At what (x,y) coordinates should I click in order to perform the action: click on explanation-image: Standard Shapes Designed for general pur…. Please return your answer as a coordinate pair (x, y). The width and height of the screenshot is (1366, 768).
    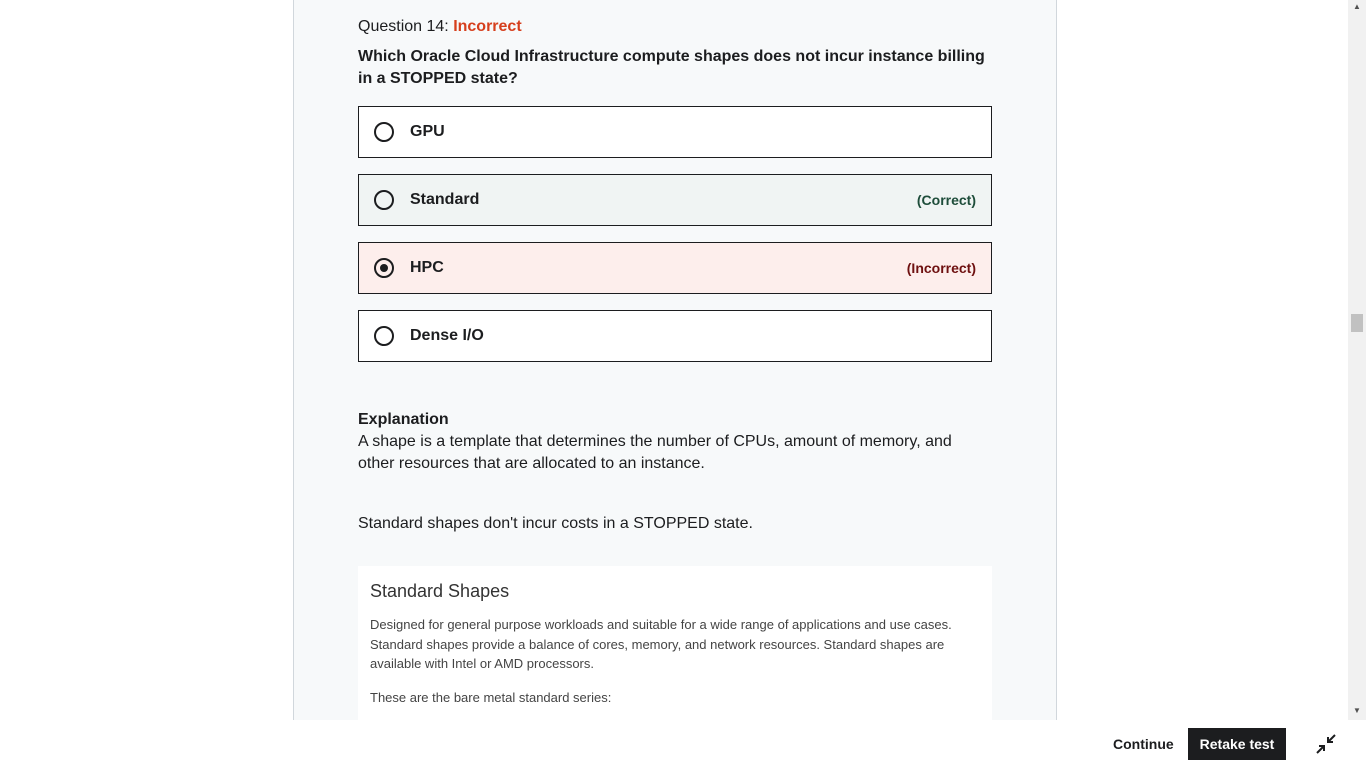
    Looking at the image, I should click on (675, 643).